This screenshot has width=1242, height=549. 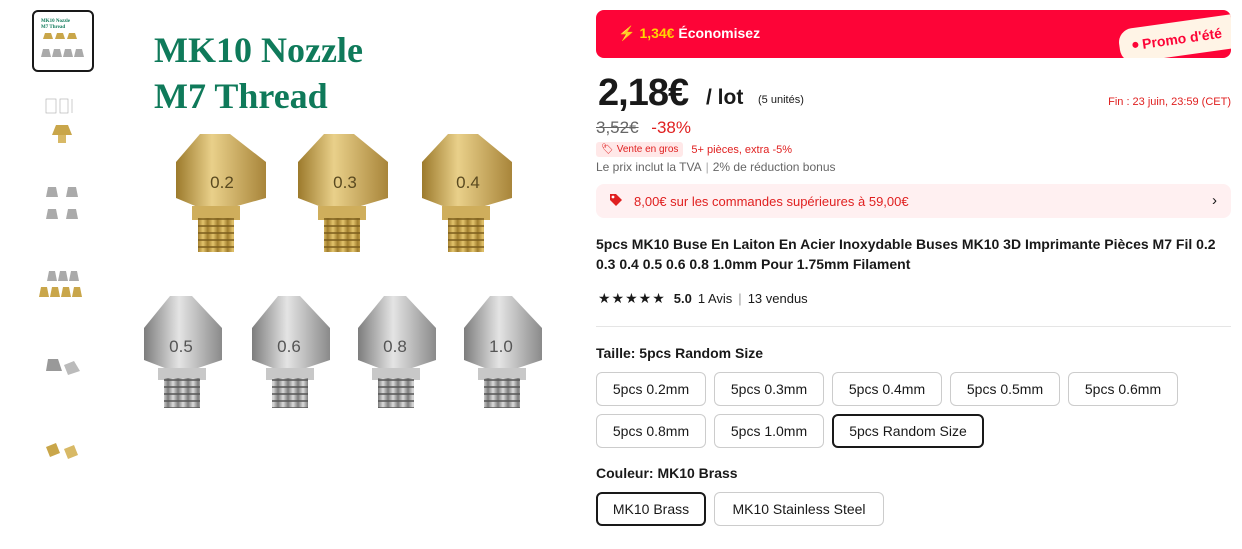 What do you see at coordinates (719, 33) in the screenshot?
I see `savings-label: Économisez` at bounding box center [719, 33].